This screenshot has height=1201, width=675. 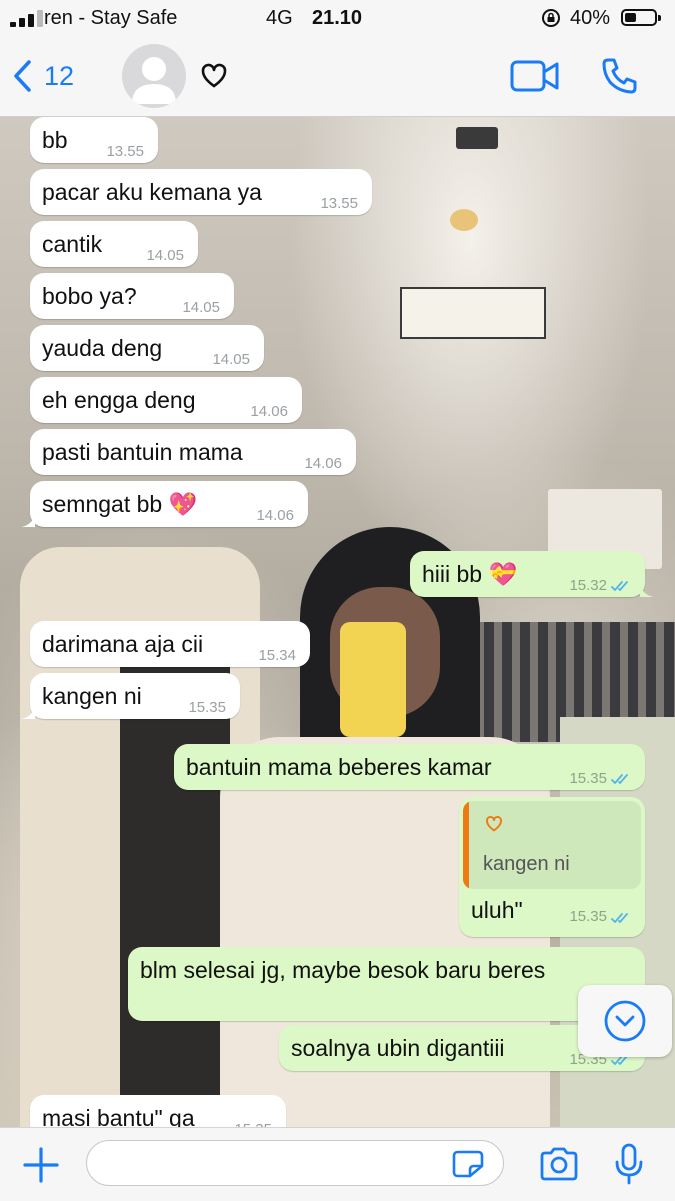 I want to click on chevron-left-icon, so click(x=22, y=76).